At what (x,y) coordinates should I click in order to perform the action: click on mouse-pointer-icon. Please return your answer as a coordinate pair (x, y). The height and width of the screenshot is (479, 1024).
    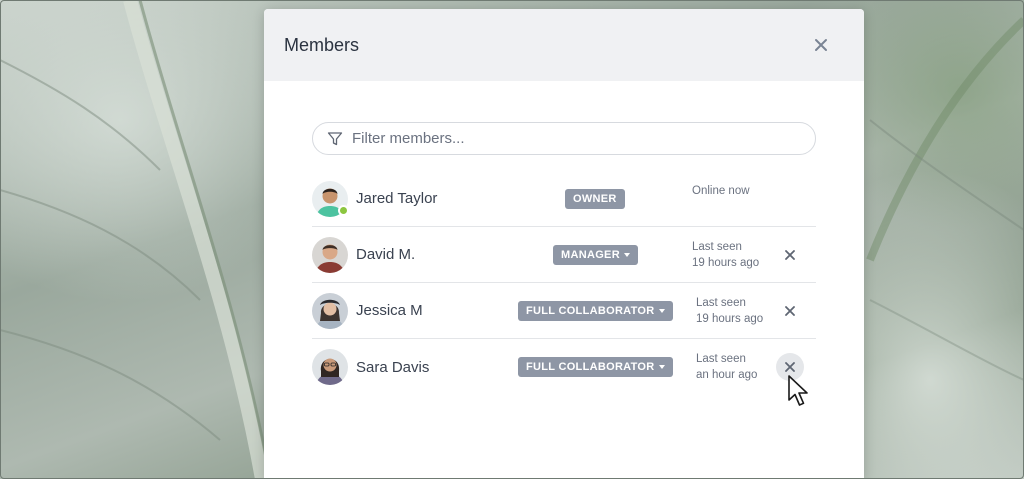
    Looking at the image, I should click on (798, 390).